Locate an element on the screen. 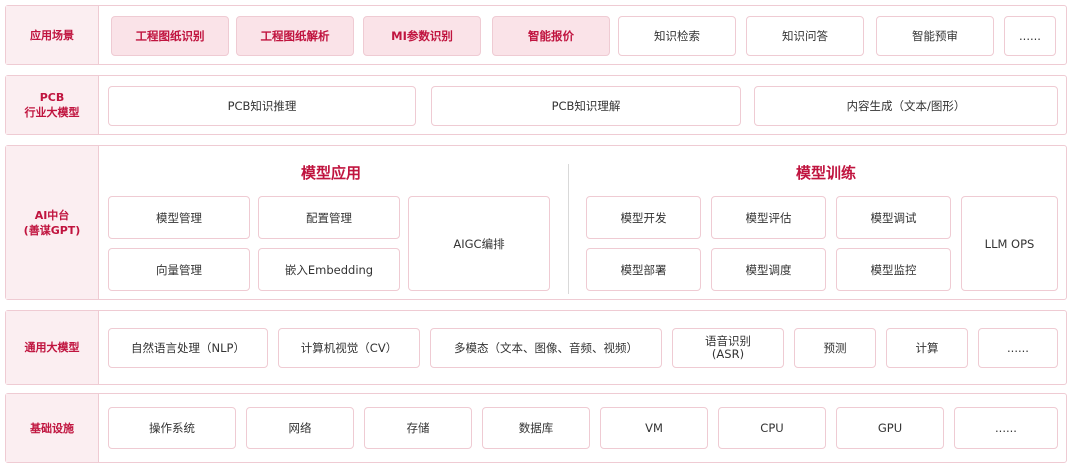  pcb-knowledge-reasoning: PCB知识推理 is located at coordinates (262, 106).